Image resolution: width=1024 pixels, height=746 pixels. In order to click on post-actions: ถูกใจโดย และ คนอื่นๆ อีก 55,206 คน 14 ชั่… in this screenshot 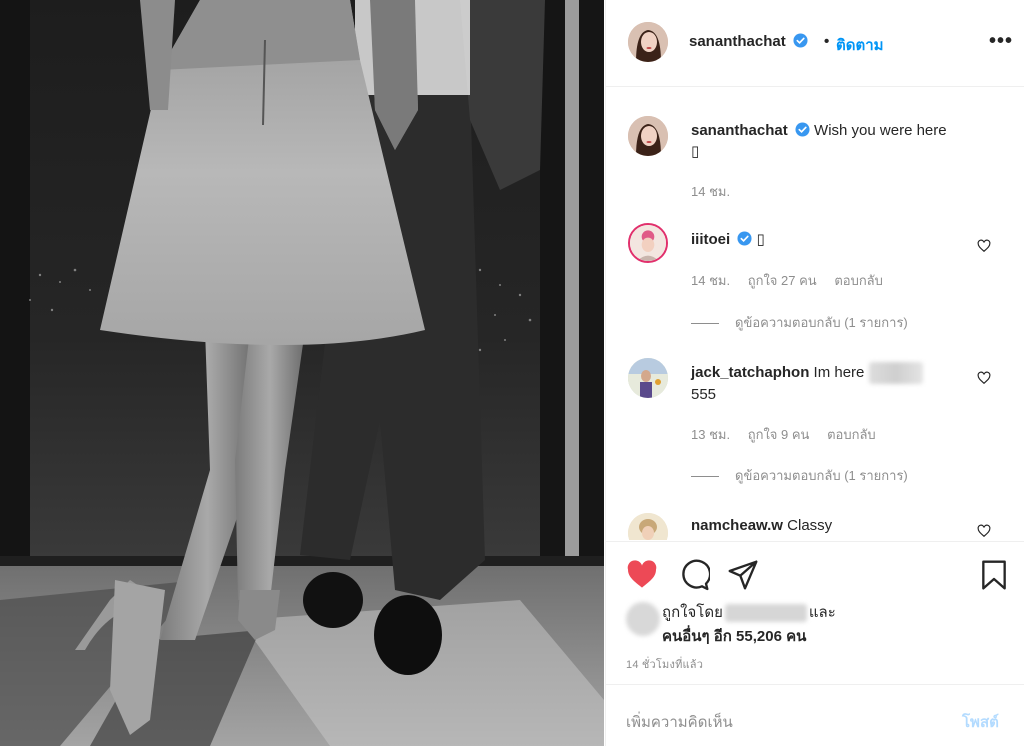, I will do `click(815, 612)`.